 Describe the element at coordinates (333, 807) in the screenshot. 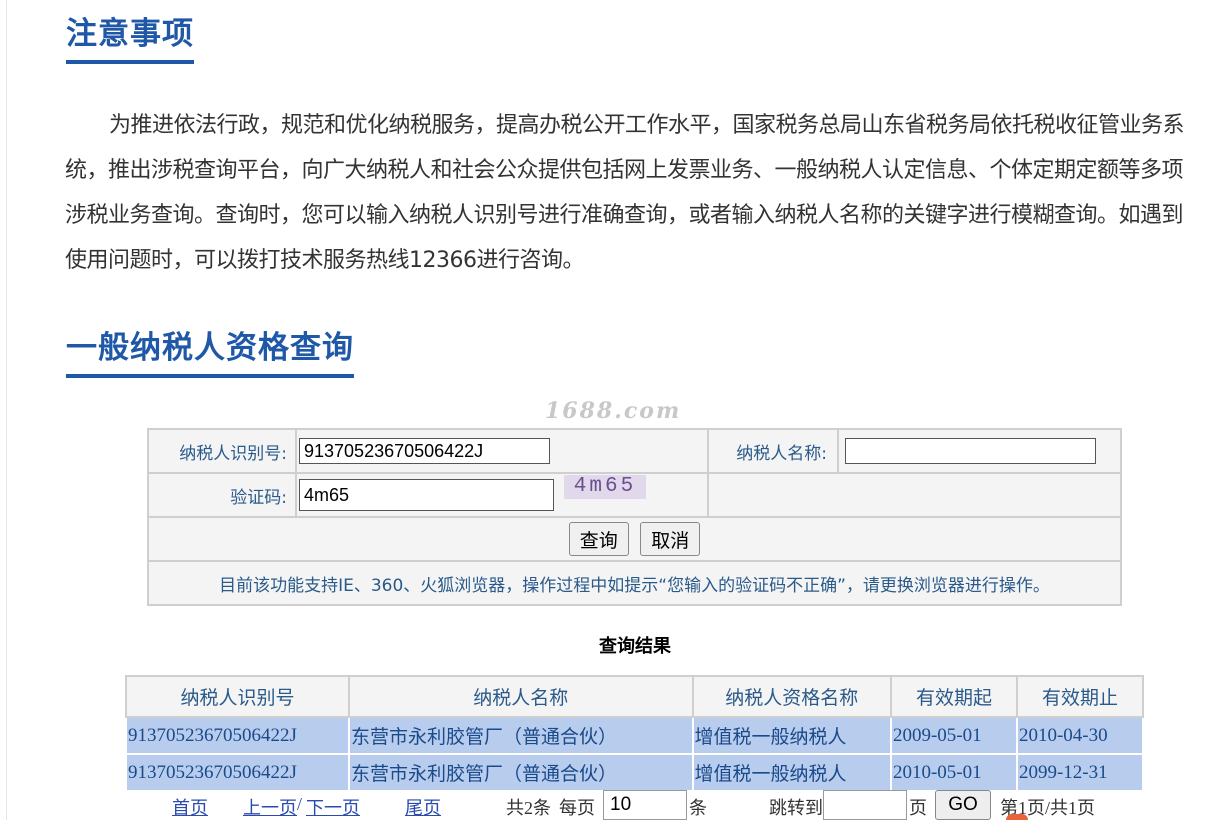

I see `pager-next-link: 下一页` at that location.